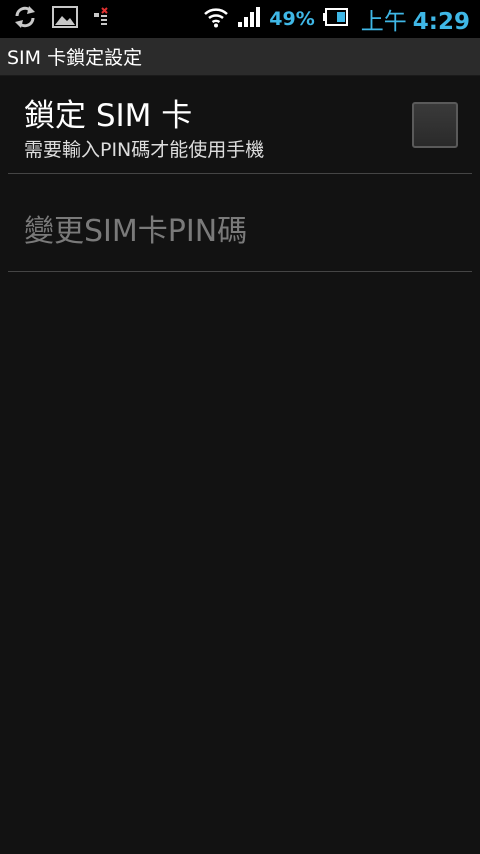 This screenshot has width=480, height=854. What do you see at coordinates (144, 150) in the screenshot?
I see `lock-sim-card-summary: 需要輸入PIN碼才能使用手機` at bounding box center [144, 150].